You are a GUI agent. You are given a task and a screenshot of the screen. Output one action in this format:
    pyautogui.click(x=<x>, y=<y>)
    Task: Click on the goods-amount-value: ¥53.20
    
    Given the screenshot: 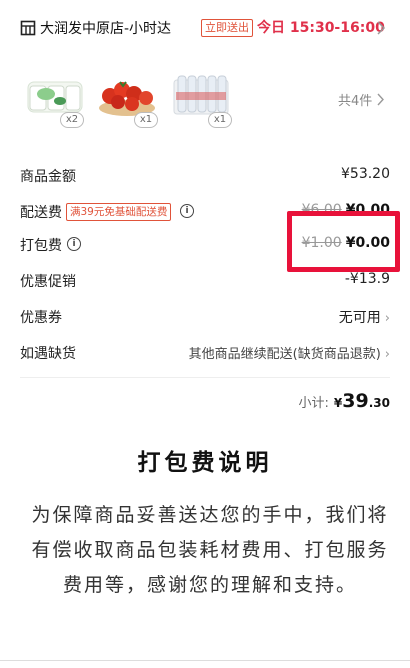 What is the action you would take?
    pyautogui.click(x=365, y=174)
    